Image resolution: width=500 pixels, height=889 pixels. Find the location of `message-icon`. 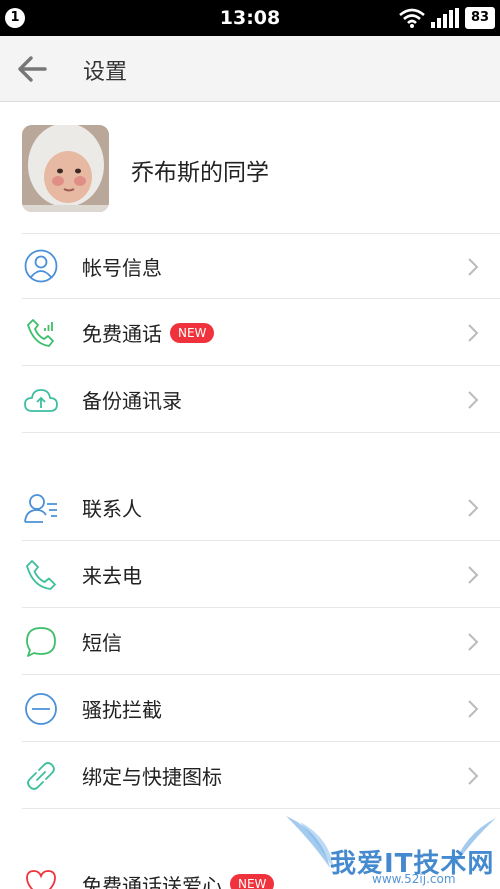

message-icon is located at coordinates (41, 642).